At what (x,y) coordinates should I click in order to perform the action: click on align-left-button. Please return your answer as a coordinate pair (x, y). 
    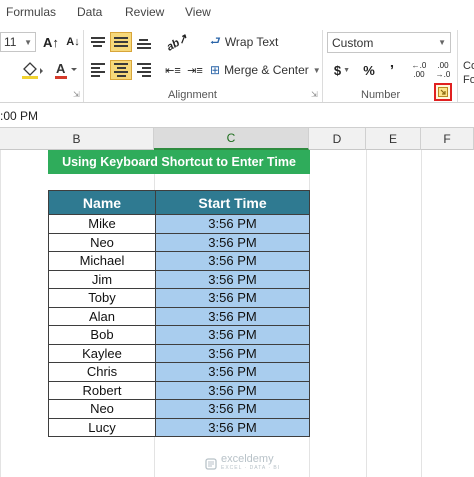
    Looking at the image, I should click on (98, 70).